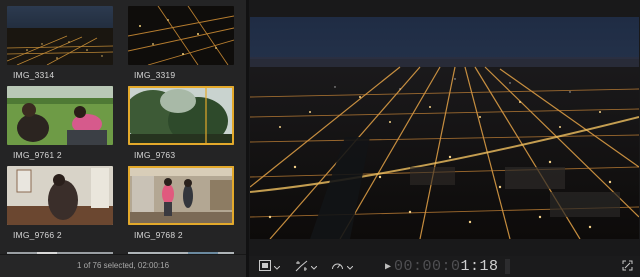  What do you see at coordinates (427, 266) in the screenshot?
I see `timecode-elapsed-dim: 00:00:0` at bounding box center [427, 266].